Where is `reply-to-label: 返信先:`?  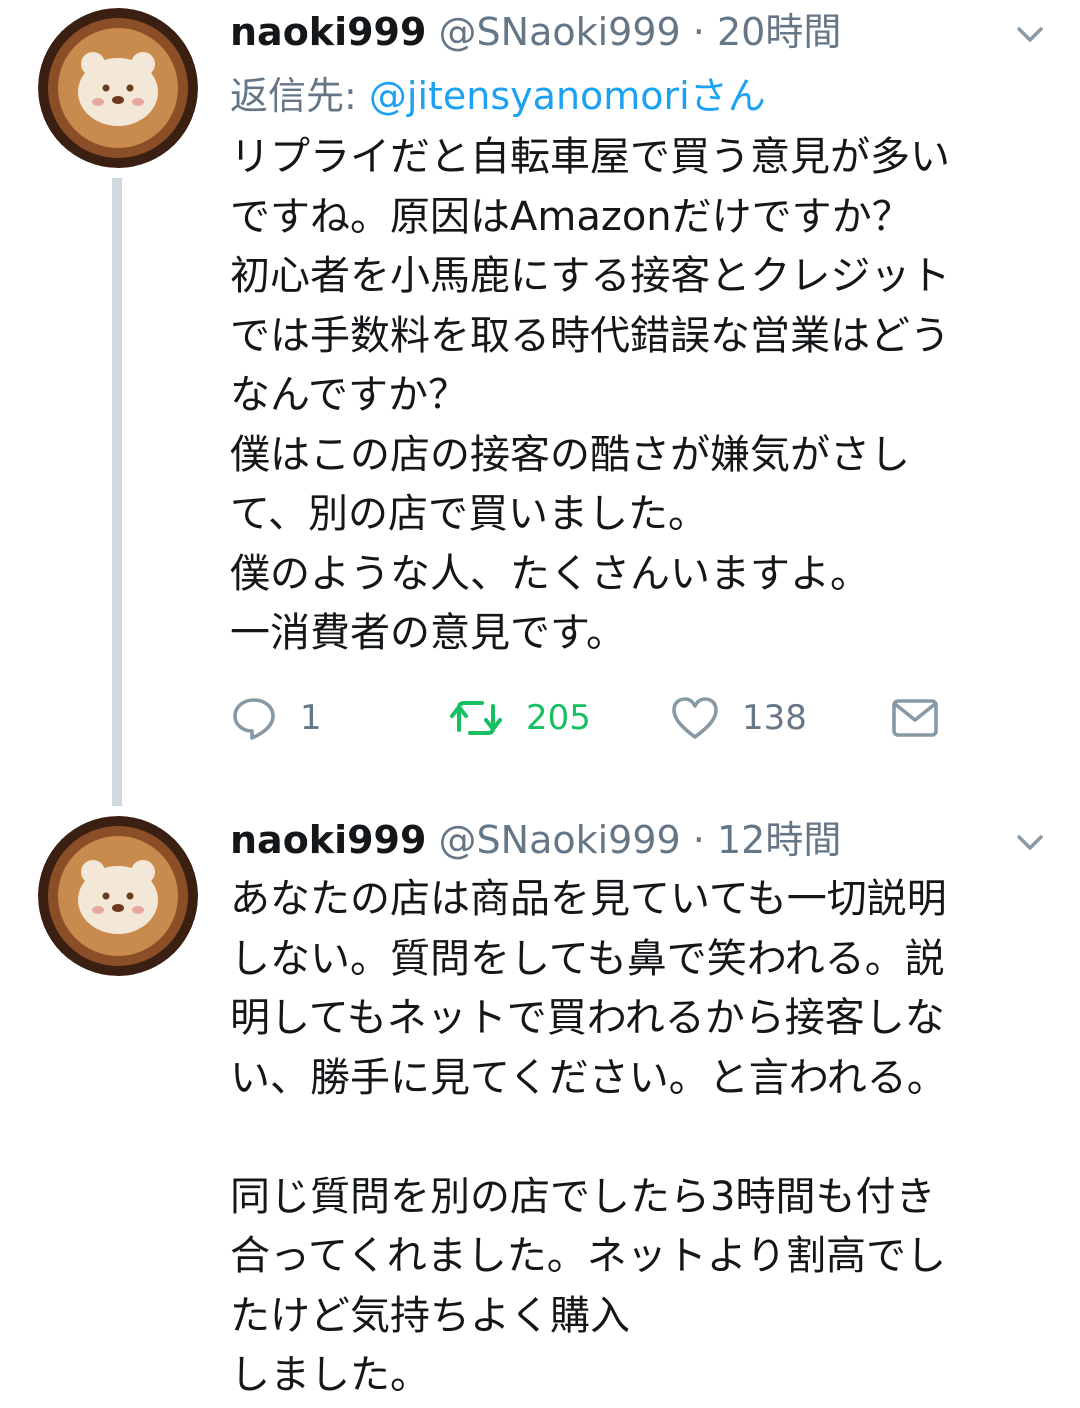
reply-to-label: 返信先: is located at coordinates (299, 96).